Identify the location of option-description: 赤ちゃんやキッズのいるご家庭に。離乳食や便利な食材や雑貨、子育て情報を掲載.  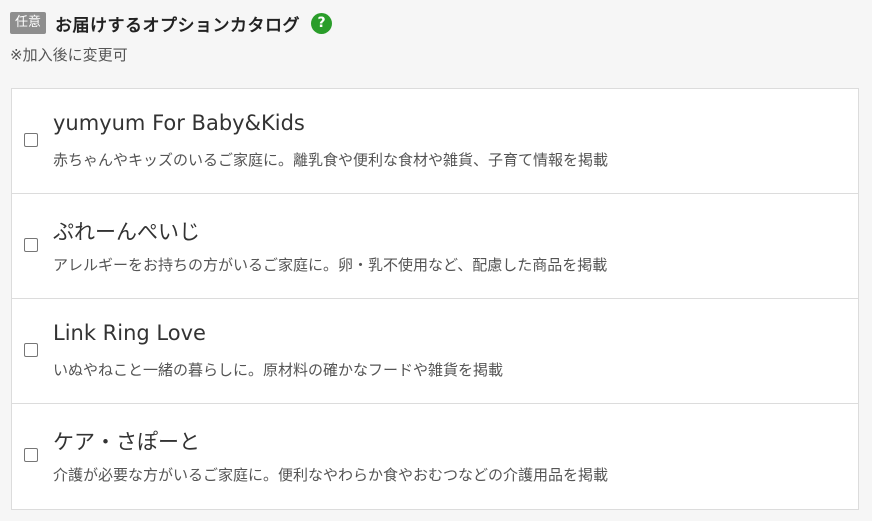
(331, 160).